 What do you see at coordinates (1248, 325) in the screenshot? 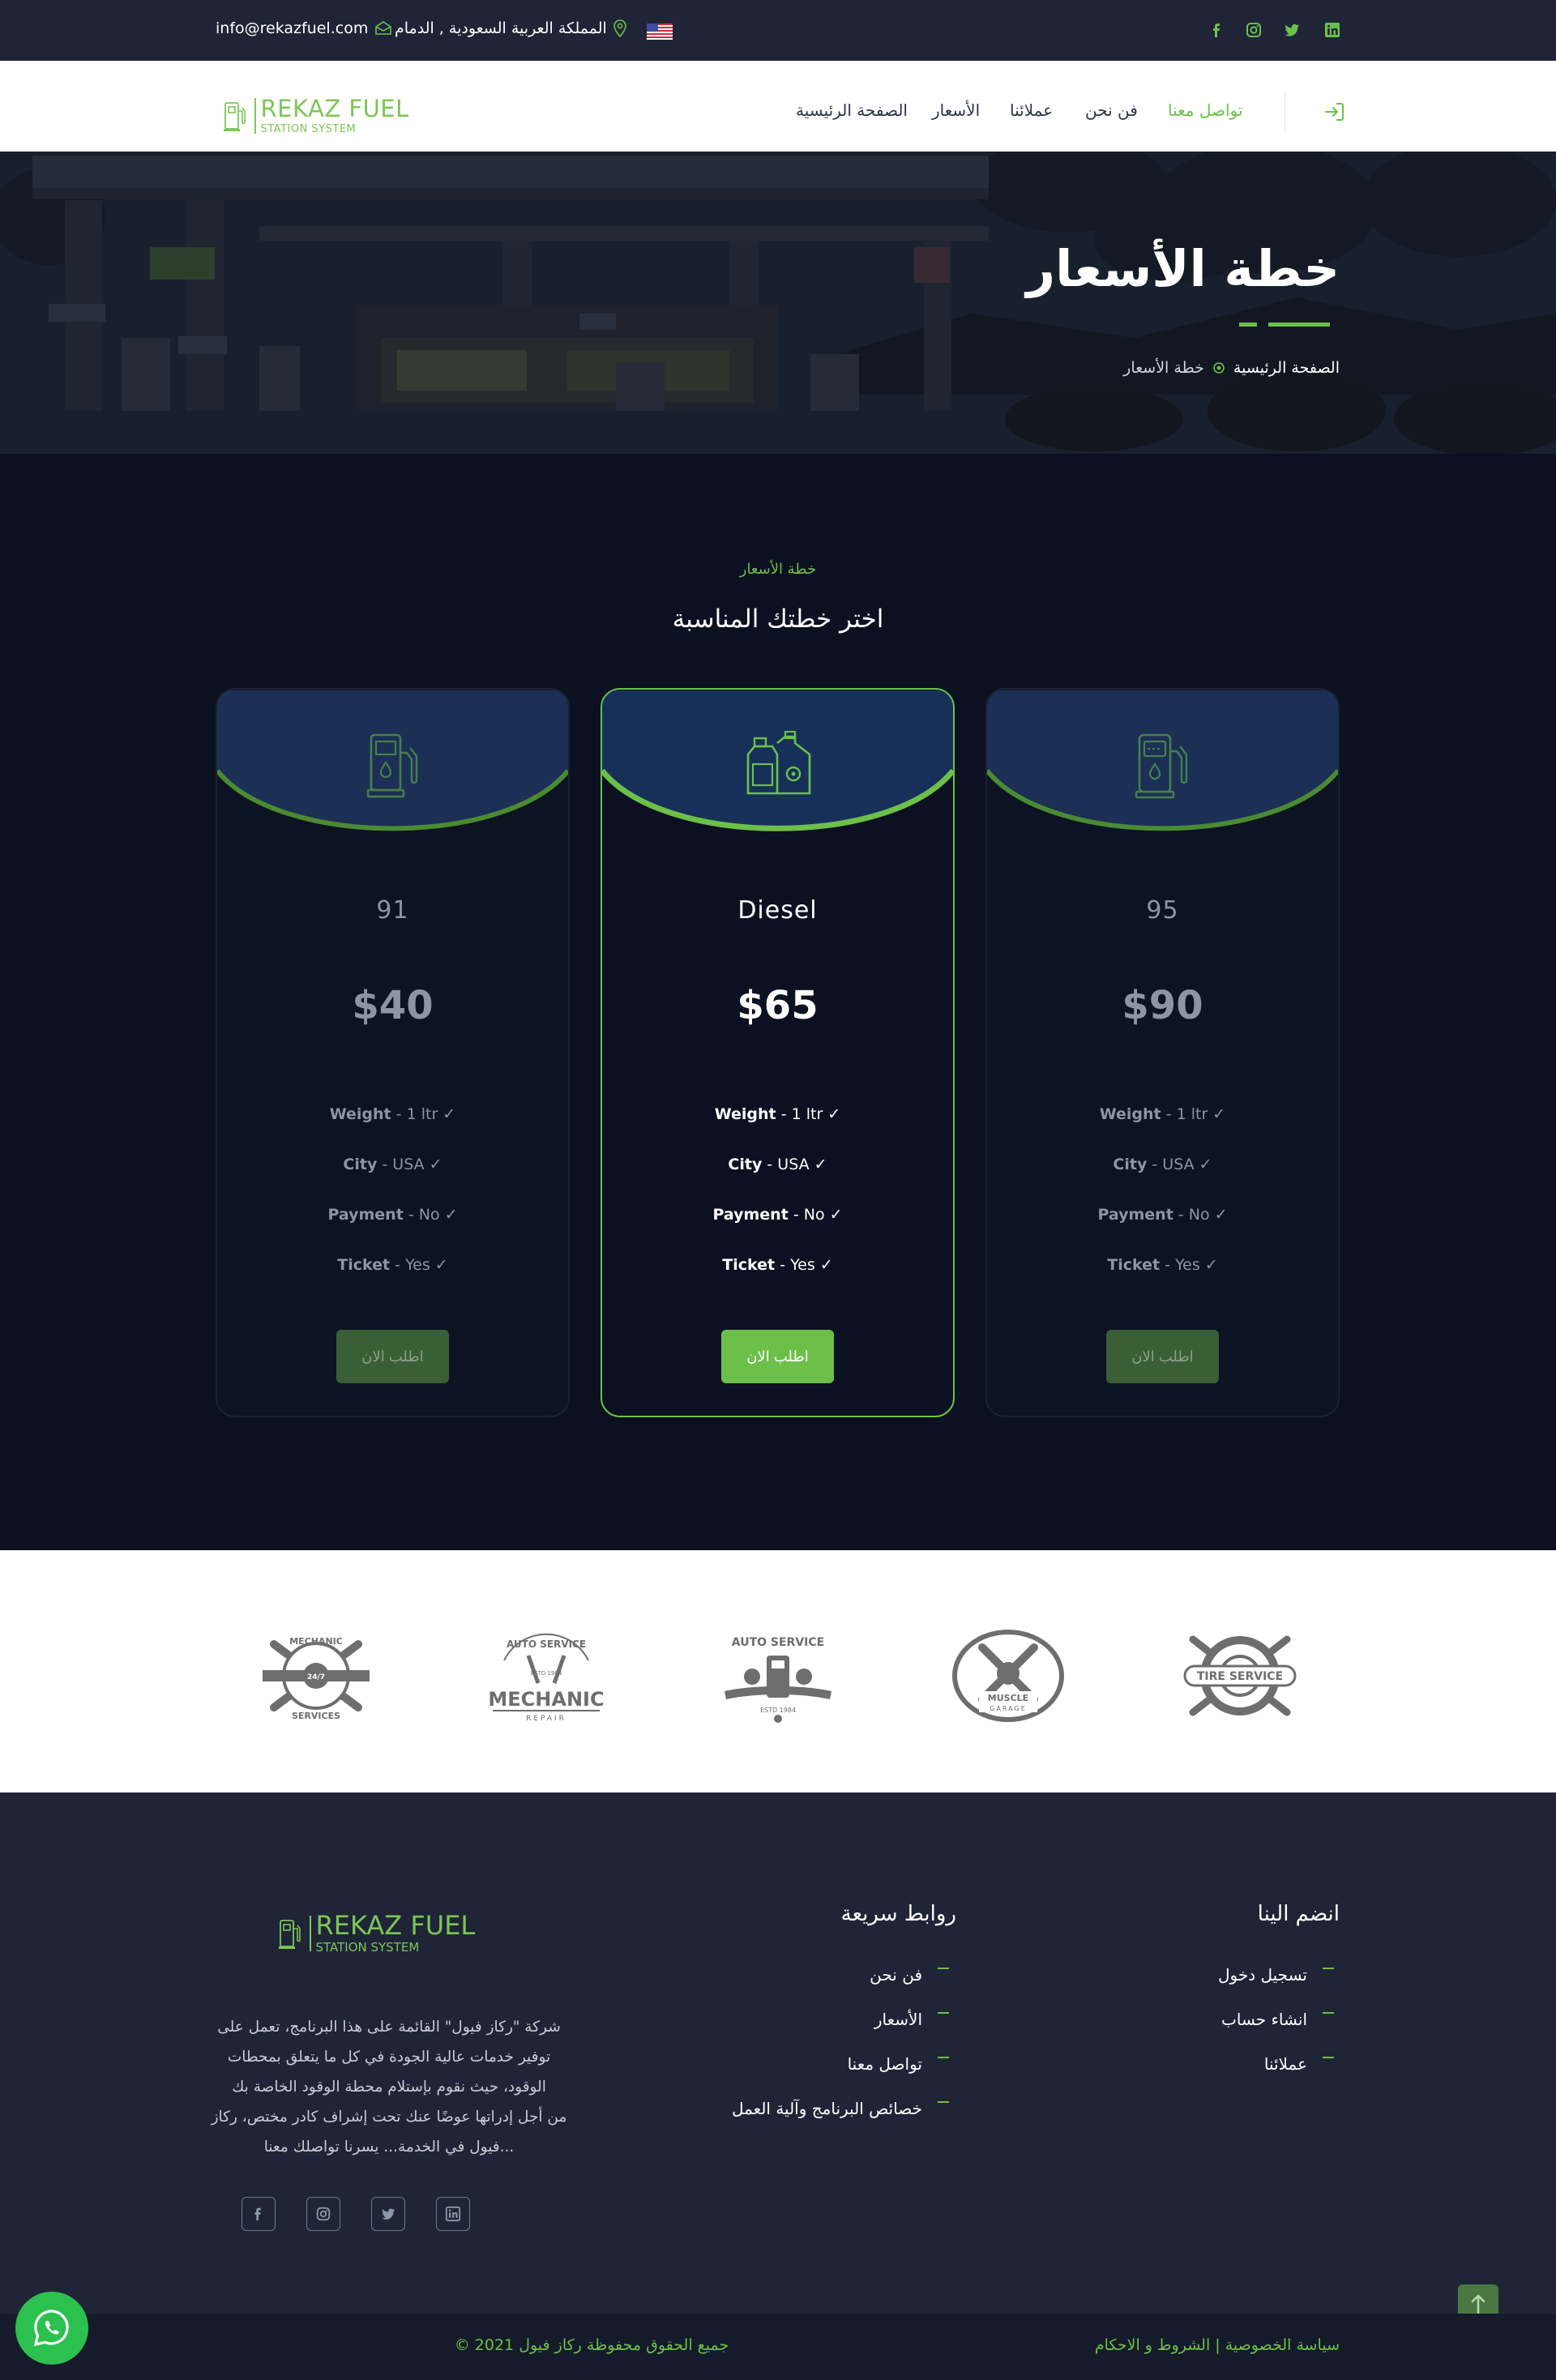
I see `title-accent-short` at bounding box center [1248, 325].